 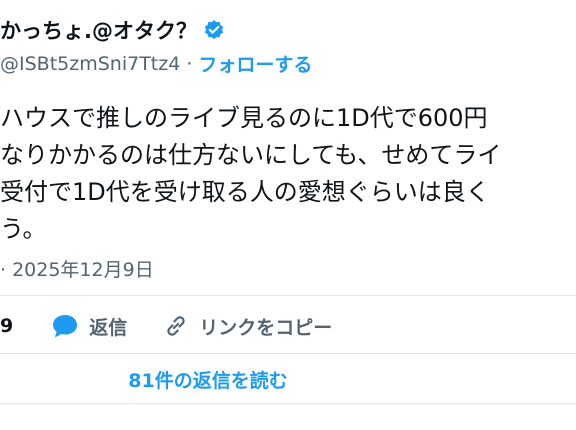 I want to click on reply-button: 返信, so click(x=89, y=326).